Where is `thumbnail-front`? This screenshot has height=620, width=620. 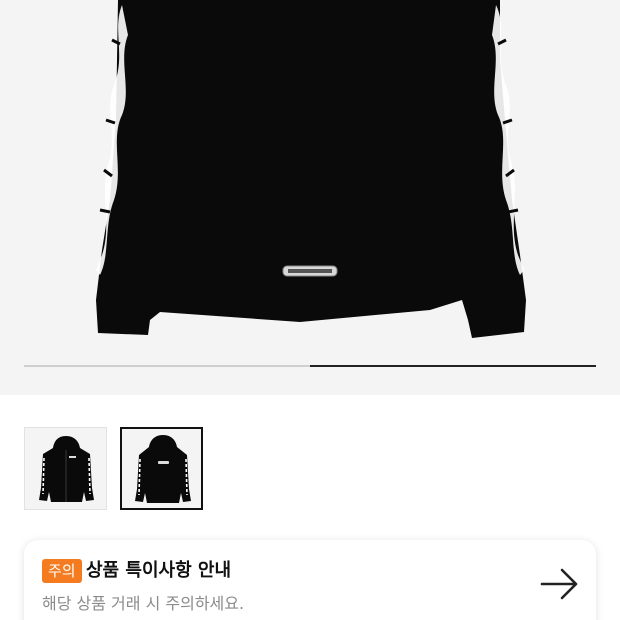
thumbnail-front is located at coordinates (65, 468).